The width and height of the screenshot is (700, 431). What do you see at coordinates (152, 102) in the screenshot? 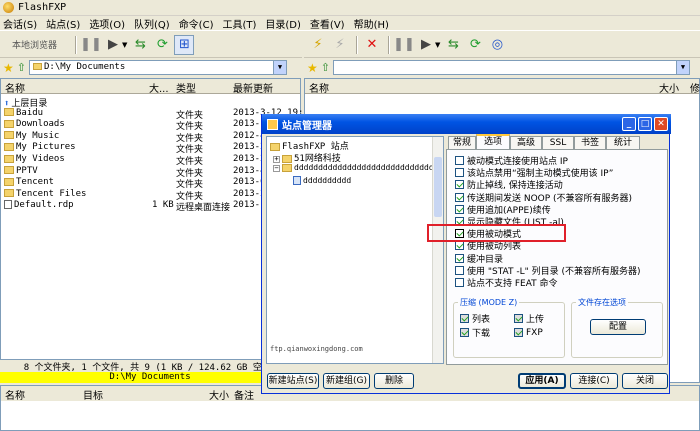
I see `parent-directory-row: ⬆ 上层目录` at bounding box center [152, 102].